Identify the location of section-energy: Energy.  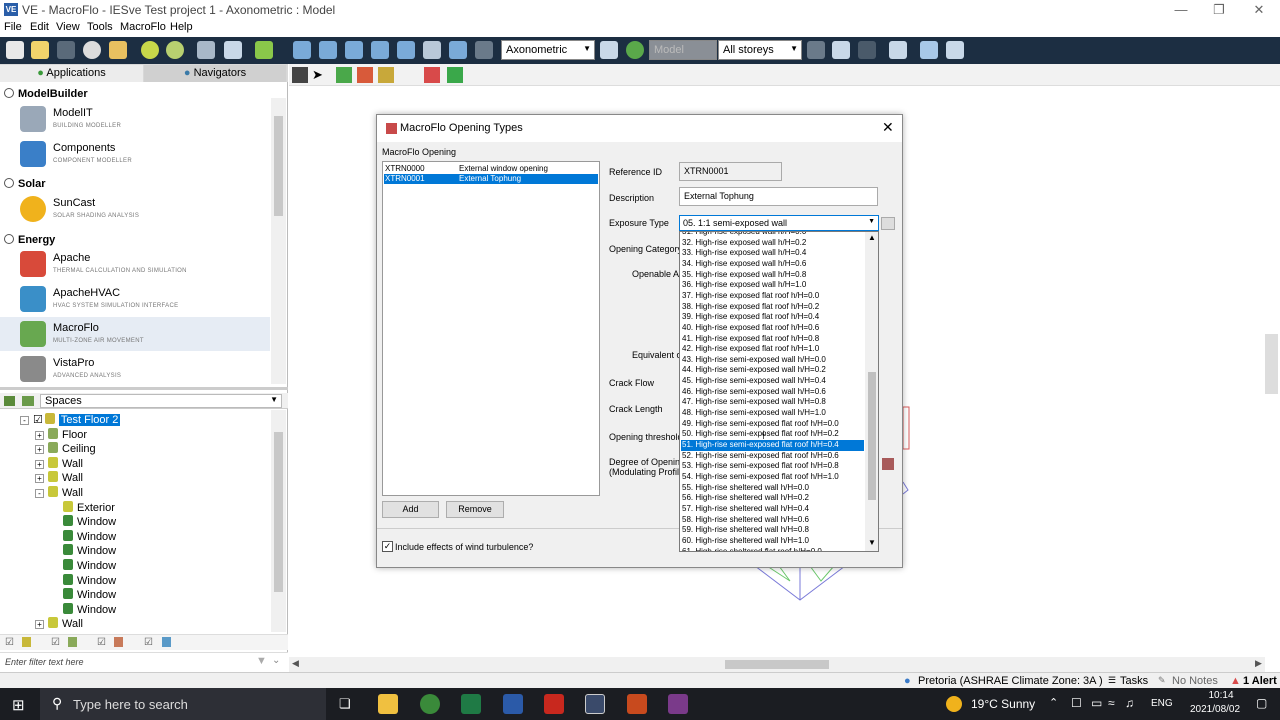
(29, 240).